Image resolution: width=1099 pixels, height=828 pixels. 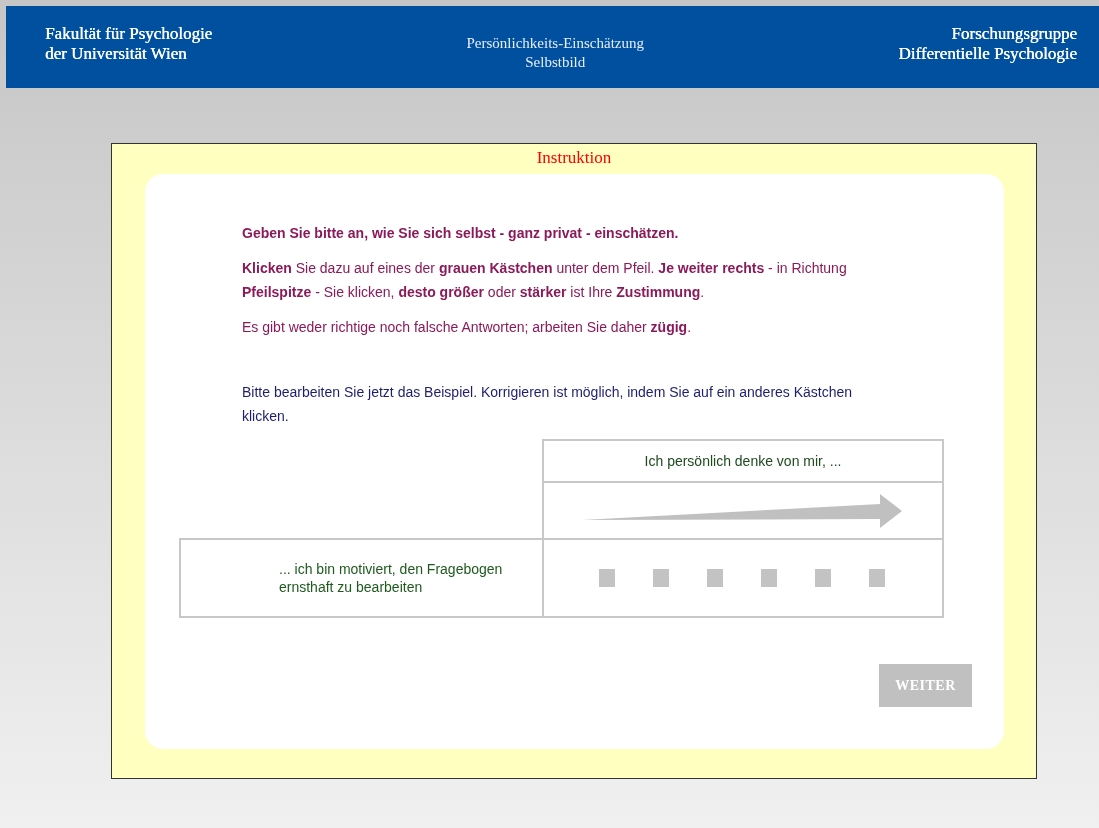 I want to click on survey-title: Selbstbild, so click(x=555, y=62).